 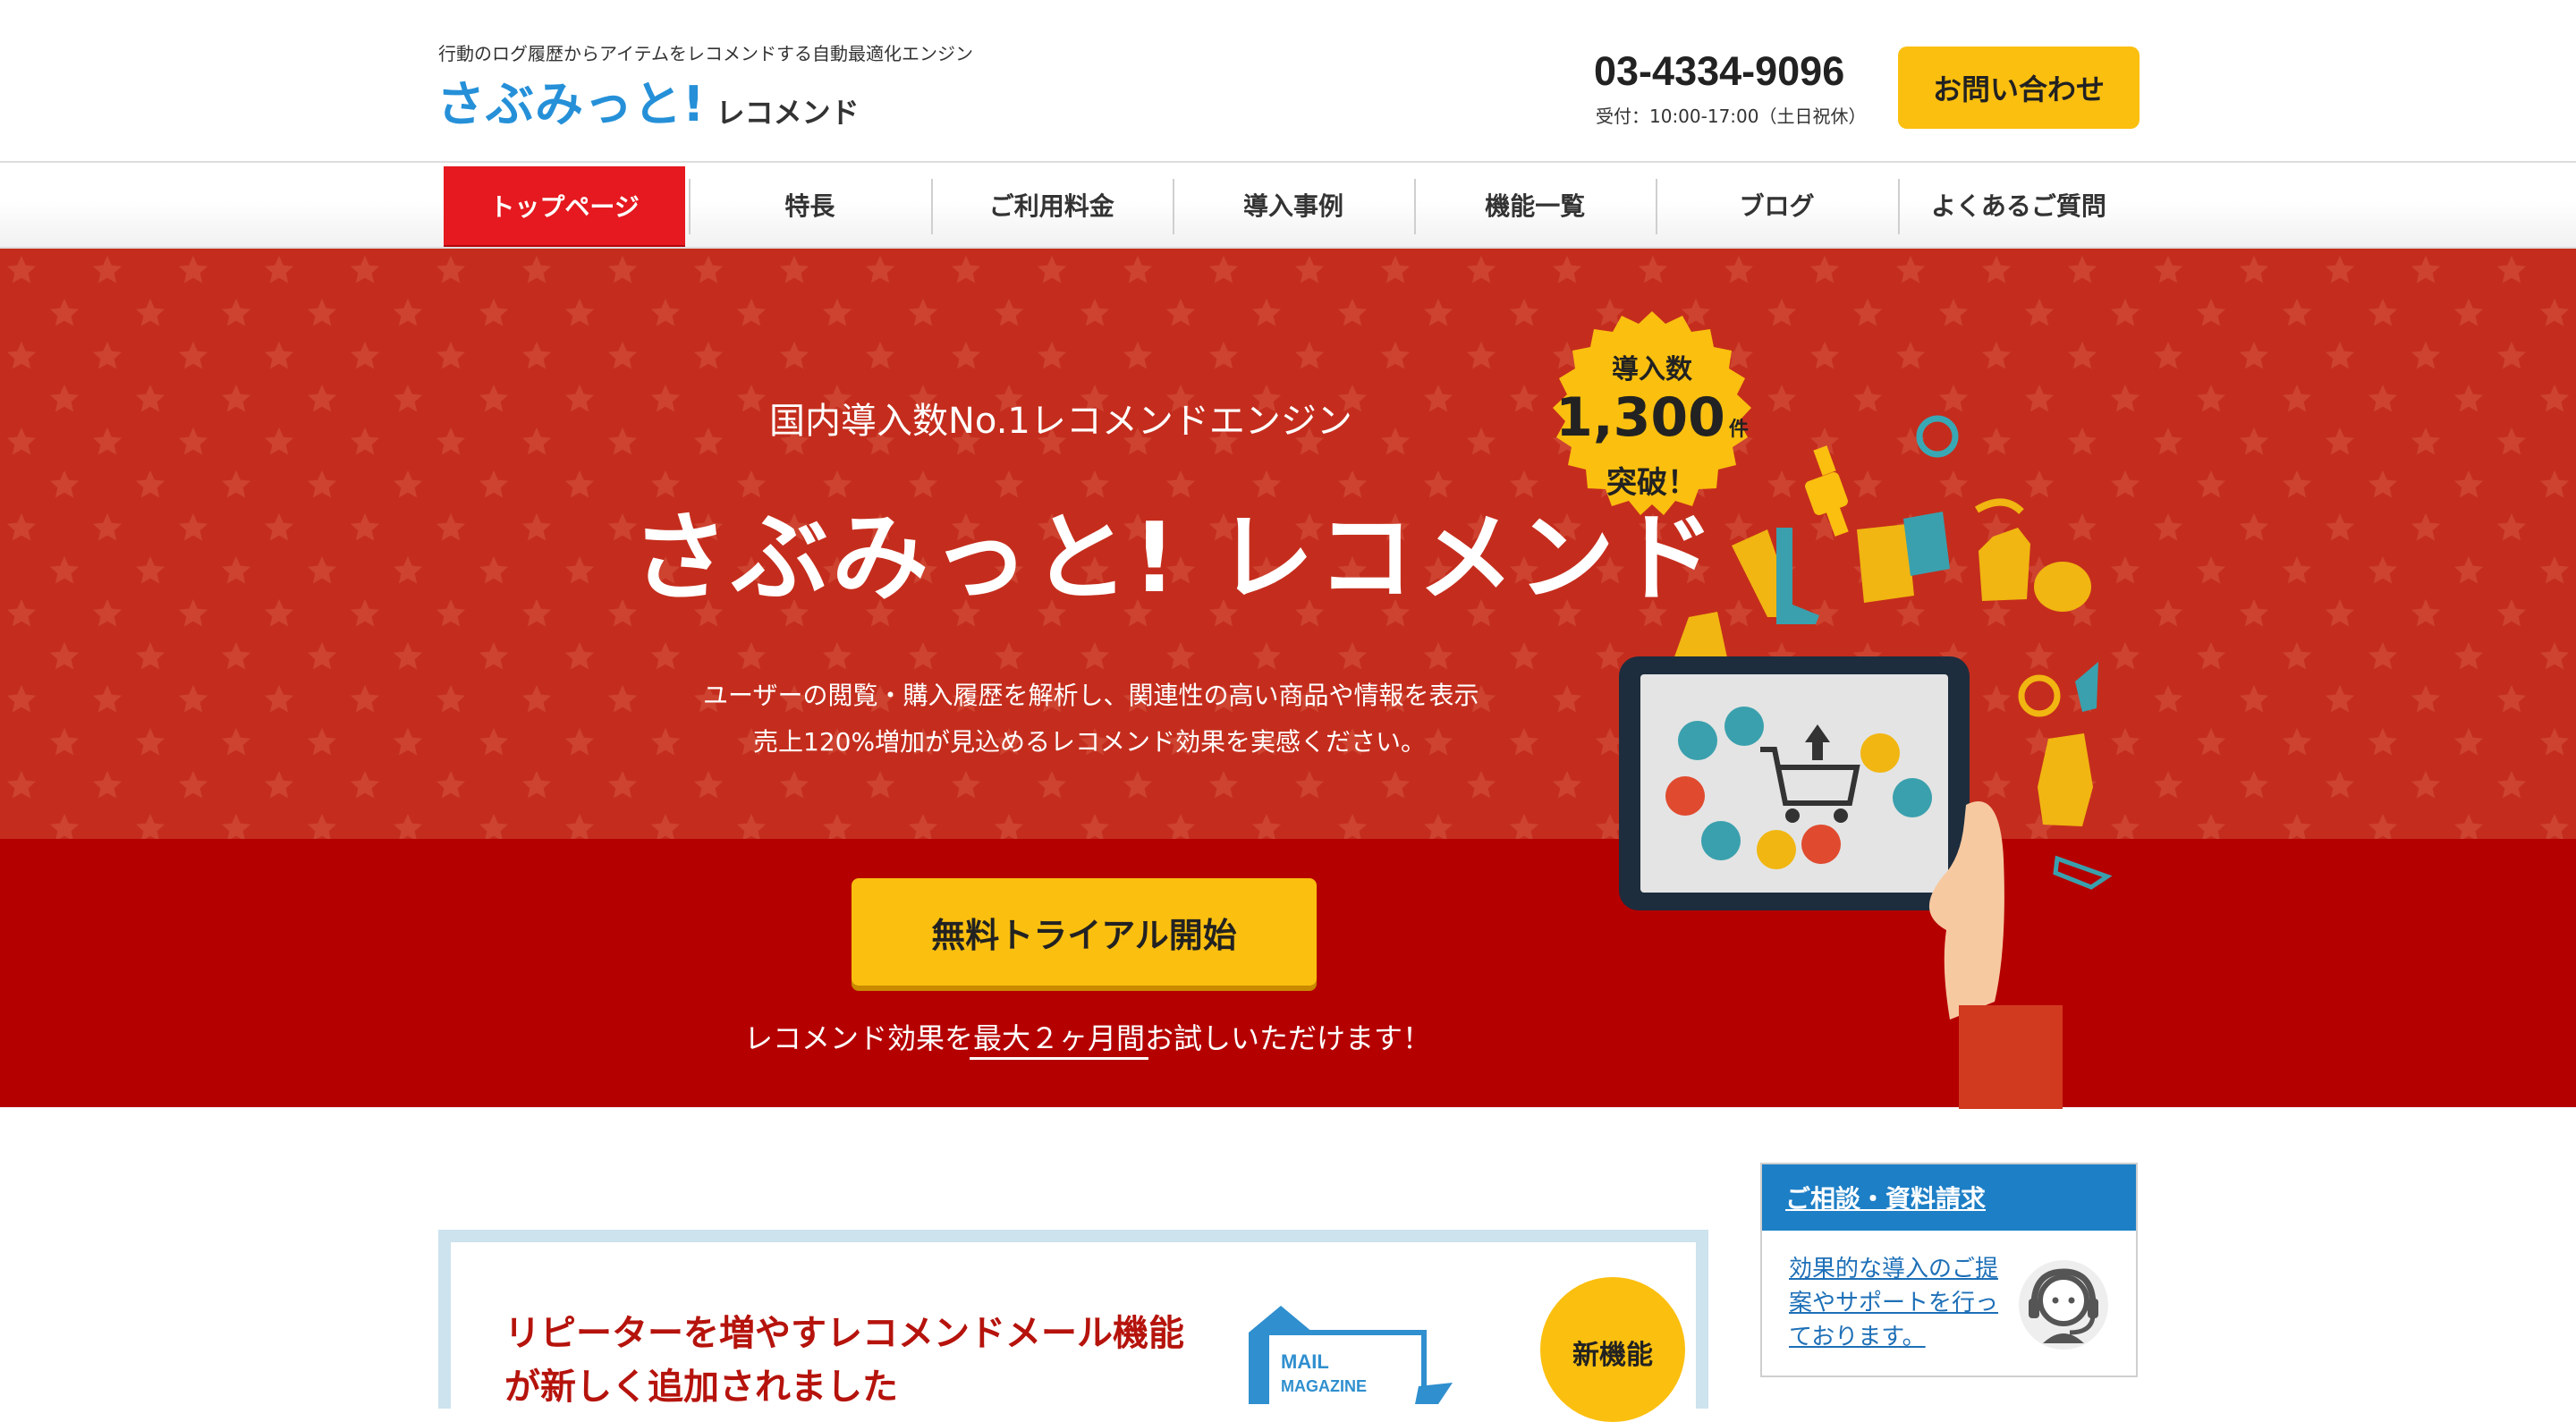 I want to click on logo-main-text: さぶみっと!, so click(x=571, y=104).